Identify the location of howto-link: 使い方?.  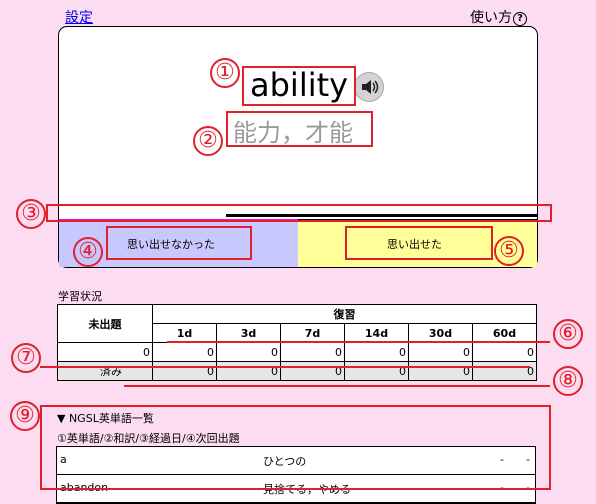
(498, 17).